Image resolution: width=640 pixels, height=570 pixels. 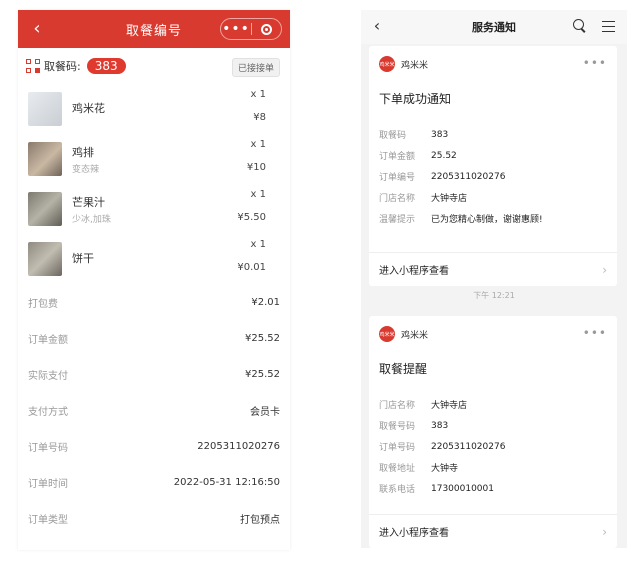 What do you see at coordinates (154, 66) in the screenshot?
I see `pickup-code-row: 取餐码: 383 已接接单` at bounding box center [154, 66].